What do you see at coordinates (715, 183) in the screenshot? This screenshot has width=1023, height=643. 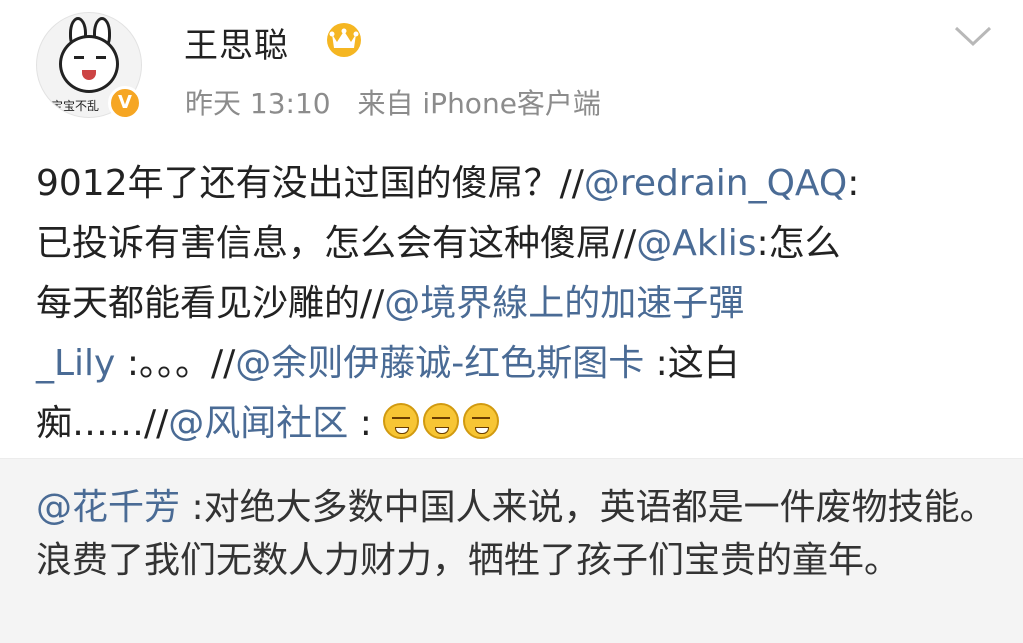 I see `mention-link: @redrain_QAQ` at bounding box center [715, 183].